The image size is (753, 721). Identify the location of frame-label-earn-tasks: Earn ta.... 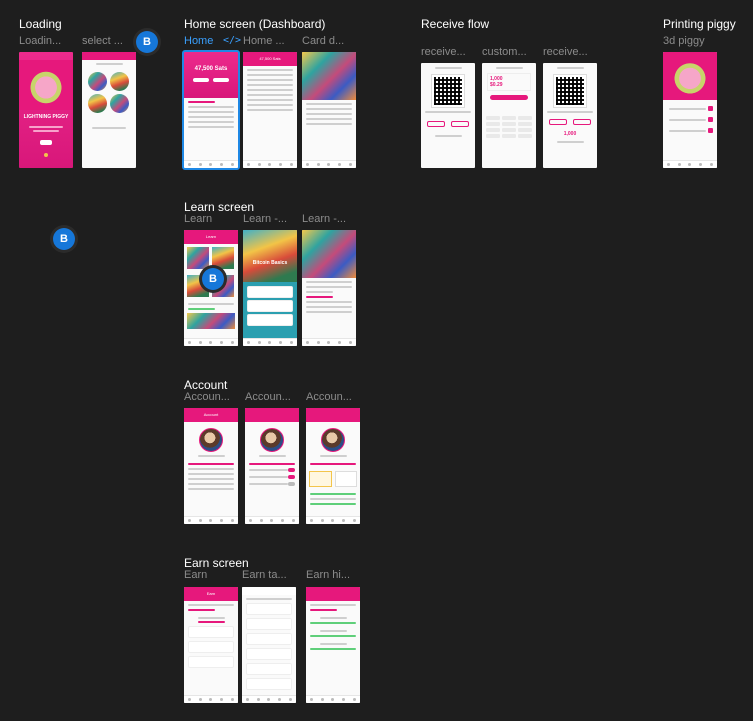
(264, 575).